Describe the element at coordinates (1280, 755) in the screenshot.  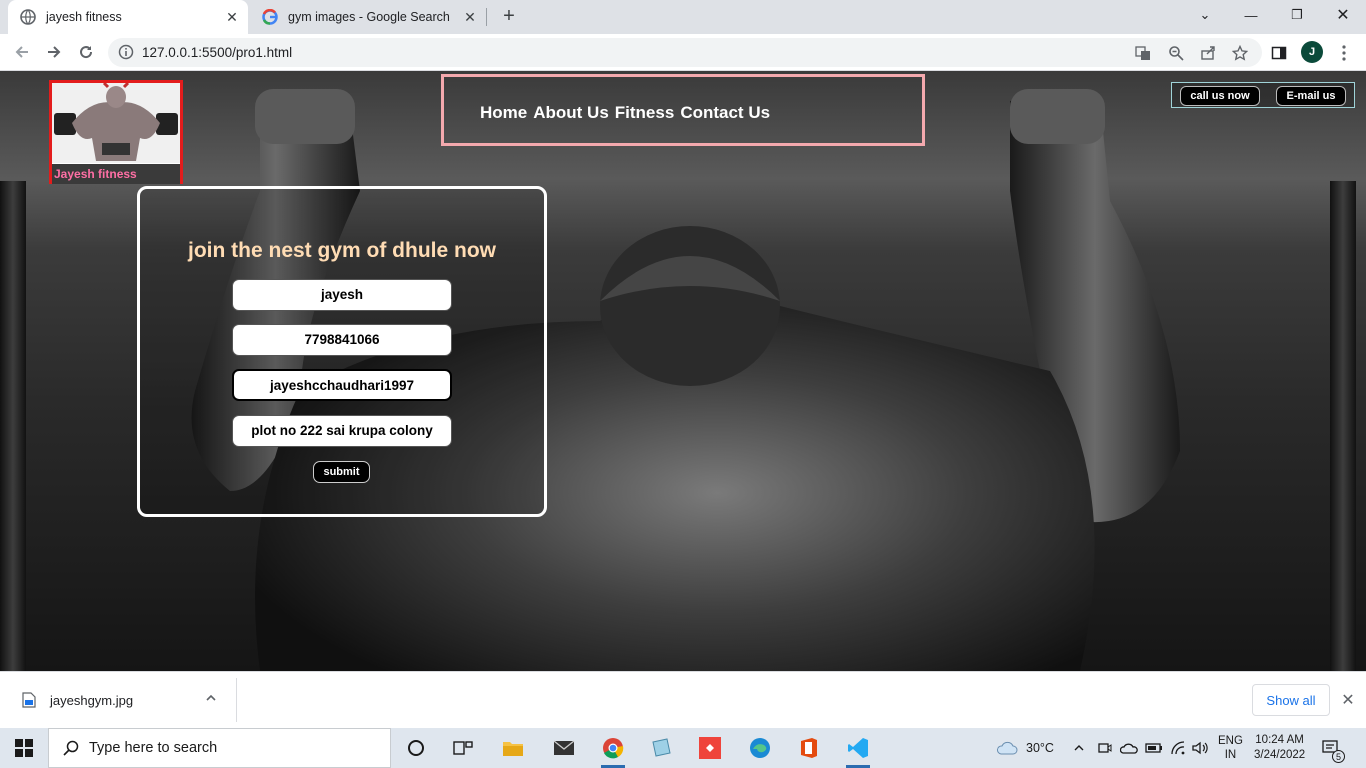
I see `clock-date: 3/24/2022` at that location.